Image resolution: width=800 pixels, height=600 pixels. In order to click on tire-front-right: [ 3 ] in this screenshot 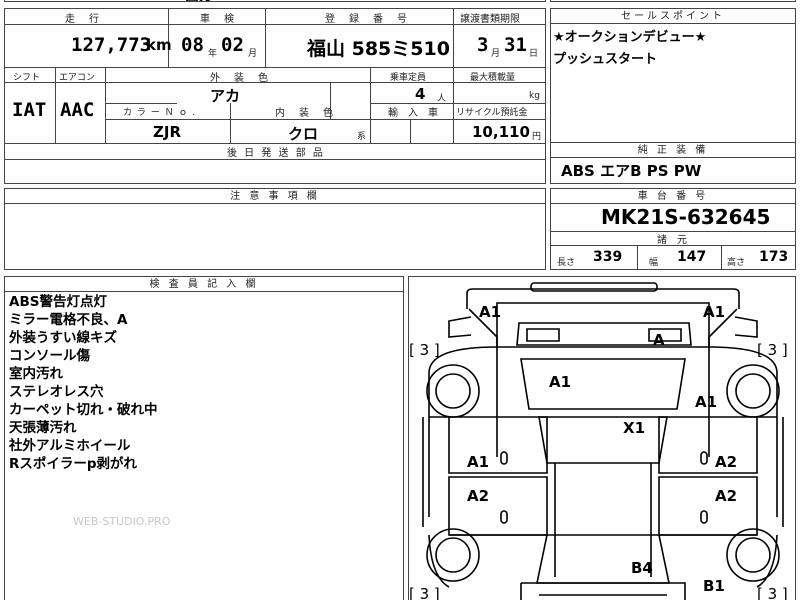, I will do `click(772, 350)`.